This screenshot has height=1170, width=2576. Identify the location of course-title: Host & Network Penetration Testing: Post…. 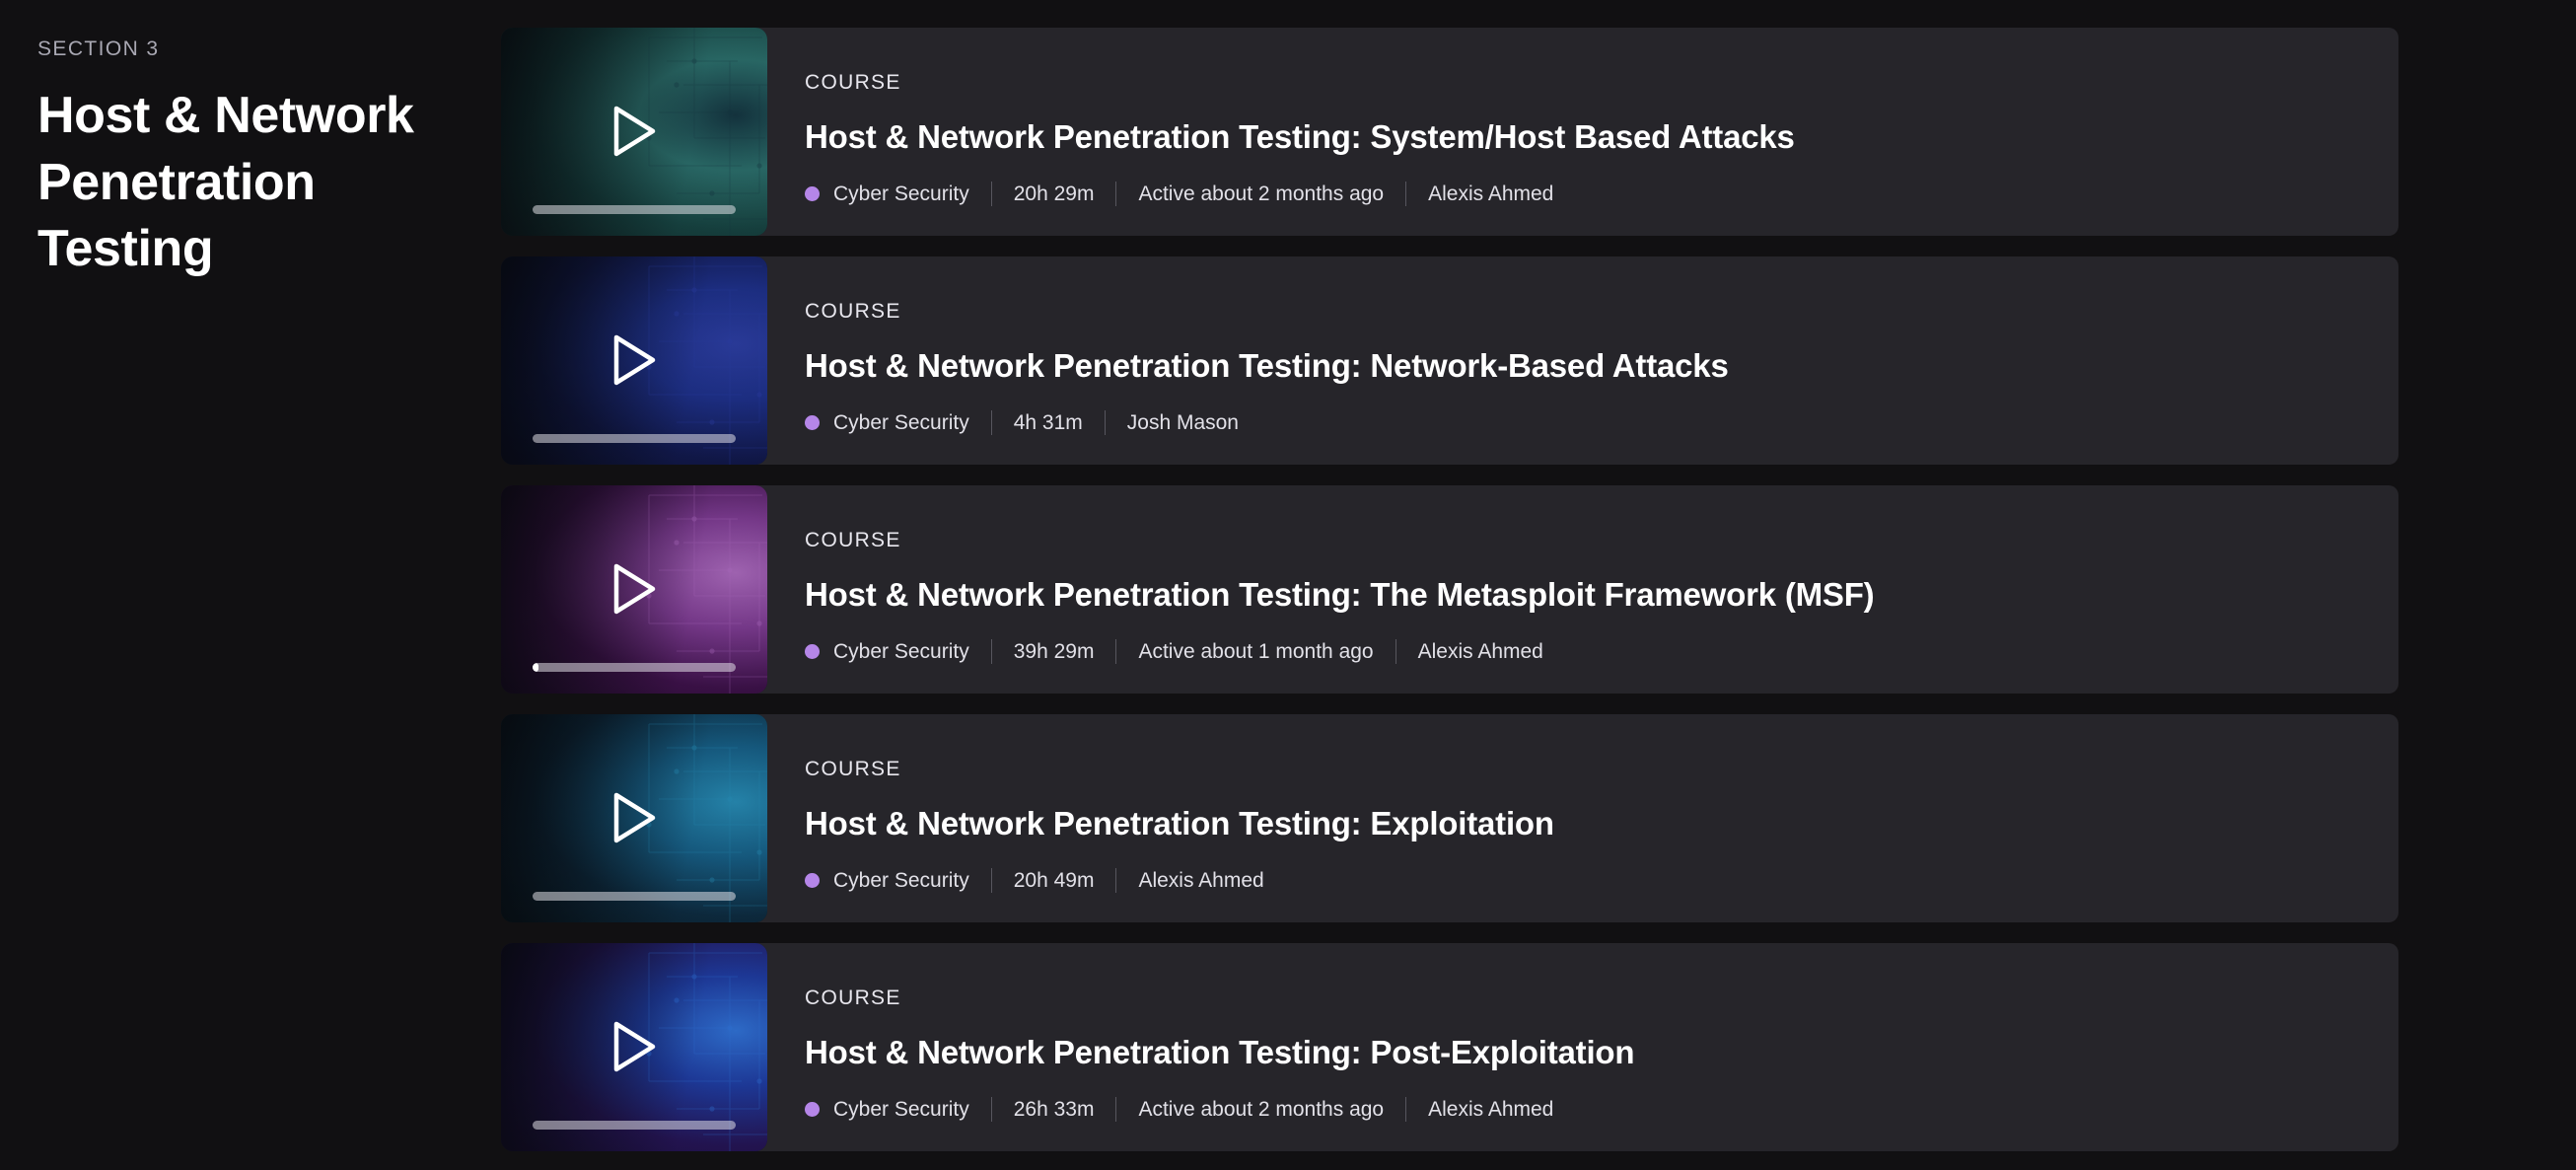
(1601, 1052).